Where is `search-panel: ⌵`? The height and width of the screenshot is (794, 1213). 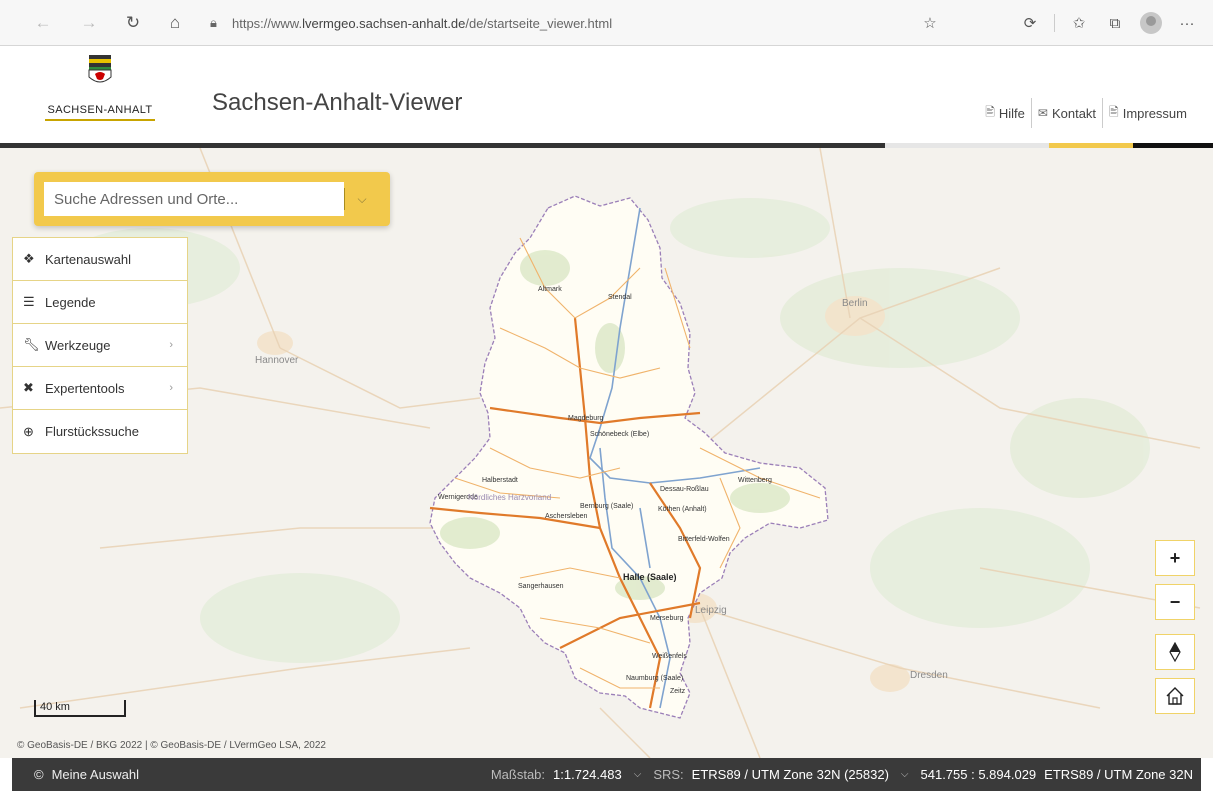
search-panel: ⌵ is located at coordinates (212, 199).